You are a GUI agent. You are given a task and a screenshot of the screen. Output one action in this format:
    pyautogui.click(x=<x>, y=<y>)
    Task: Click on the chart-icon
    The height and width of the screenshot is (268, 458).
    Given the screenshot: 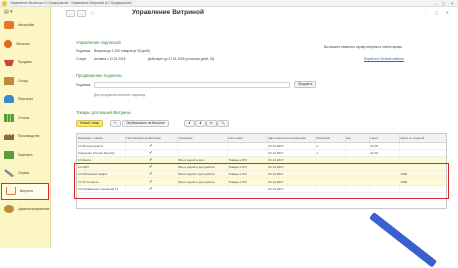 What is the action you would take?
    pyautogui.click(x=9, y=117)
    